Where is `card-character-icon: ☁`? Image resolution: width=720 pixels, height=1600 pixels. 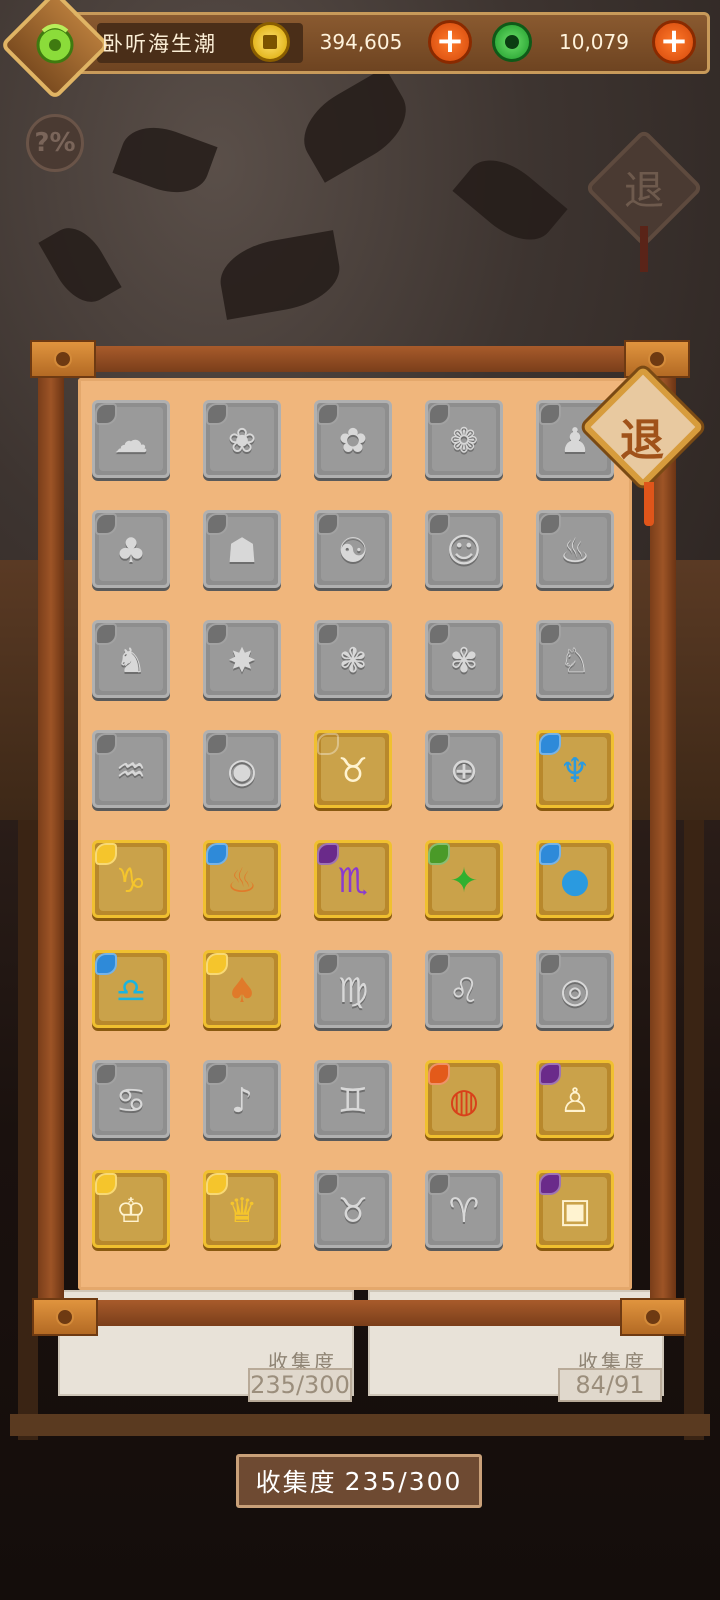
card-character-icon: ☁ is located at coordinates (131, 441).